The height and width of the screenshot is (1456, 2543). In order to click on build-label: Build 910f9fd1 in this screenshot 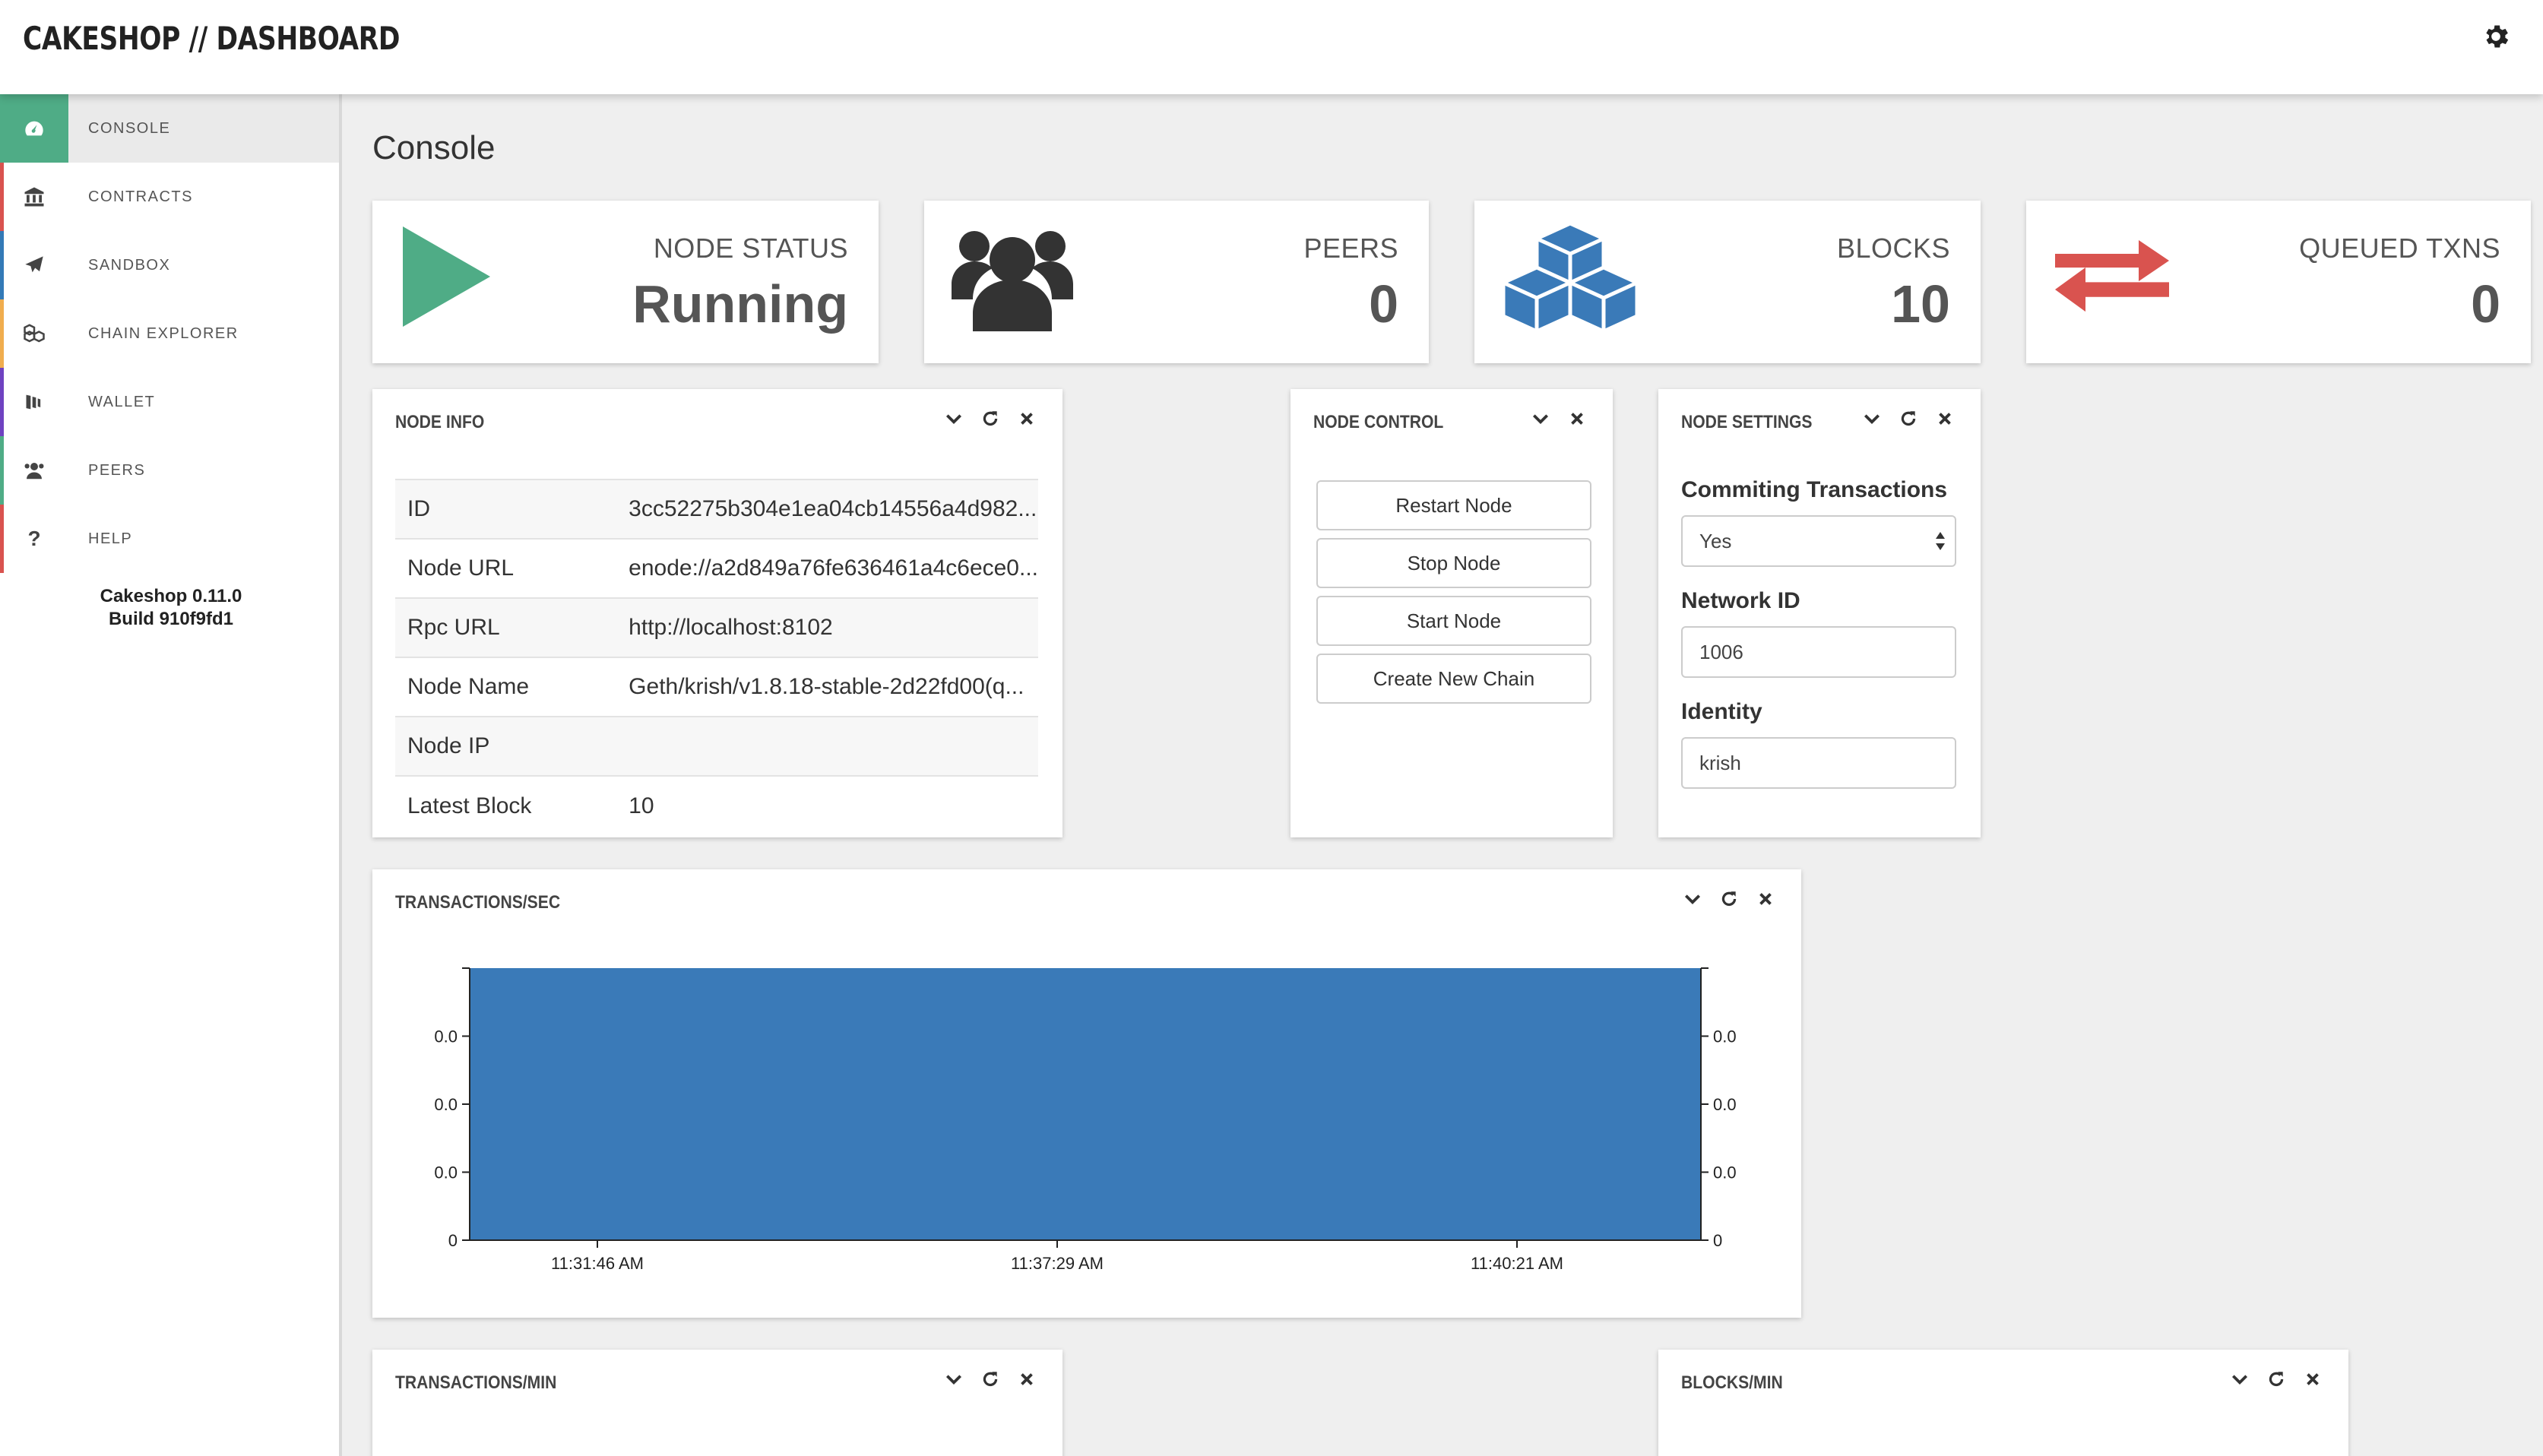, I will do `click(171, 619)`.